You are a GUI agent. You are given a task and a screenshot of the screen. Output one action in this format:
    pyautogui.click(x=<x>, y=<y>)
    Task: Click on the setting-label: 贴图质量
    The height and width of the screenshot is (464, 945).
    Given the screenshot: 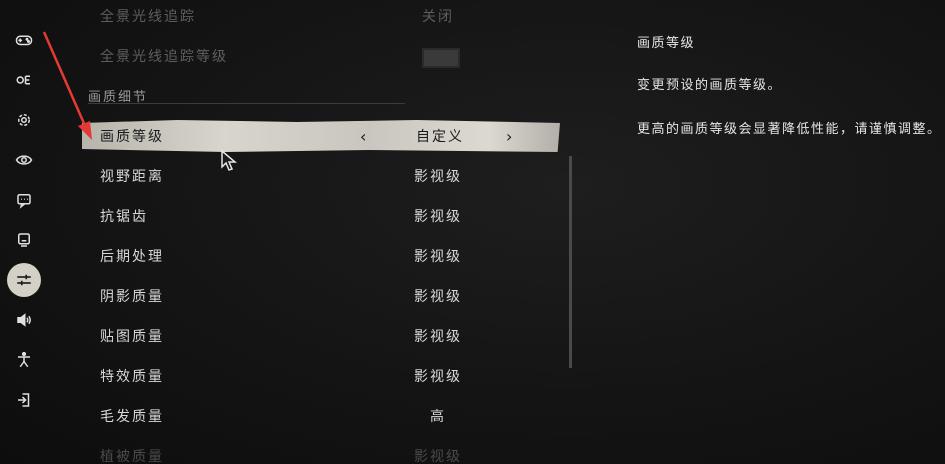 What is the action you would take?
    pyautogui.click(x=132, y=337)
    